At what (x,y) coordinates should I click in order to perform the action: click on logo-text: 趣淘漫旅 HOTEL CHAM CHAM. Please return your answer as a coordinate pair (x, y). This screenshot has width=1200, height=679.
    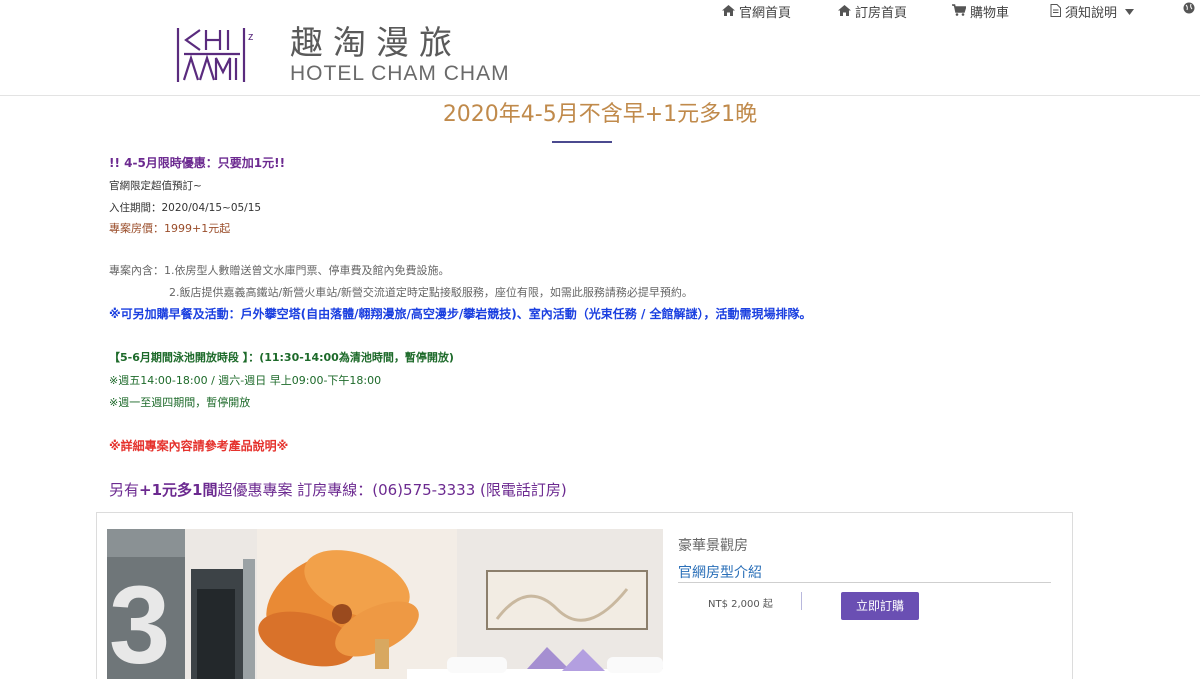
    Looking at the image, I should click on (400, 55).